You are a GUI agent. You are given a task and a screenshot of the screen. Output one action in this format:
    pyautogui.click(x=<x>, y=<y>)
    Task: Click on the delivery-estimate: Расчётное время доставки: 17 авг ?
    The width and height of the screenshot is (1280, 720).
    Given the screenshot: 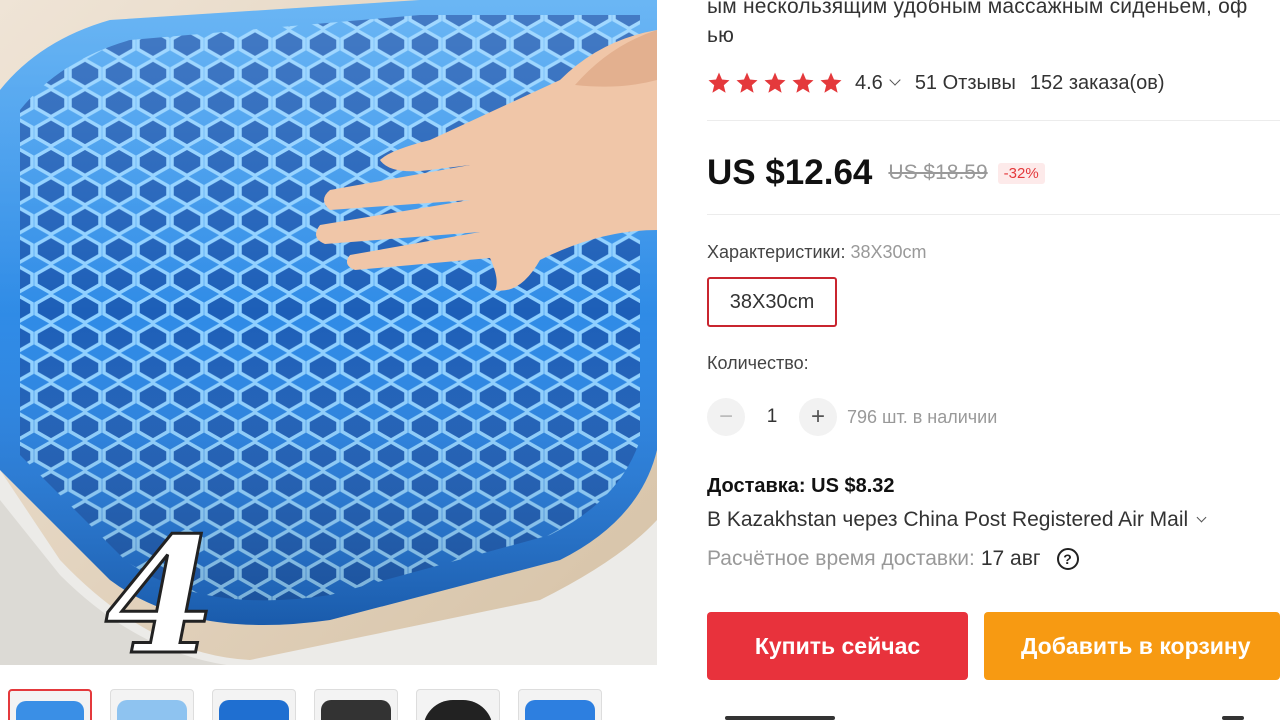 What is the action you would take?
    pyautogui.click(x=893, y=559)
    